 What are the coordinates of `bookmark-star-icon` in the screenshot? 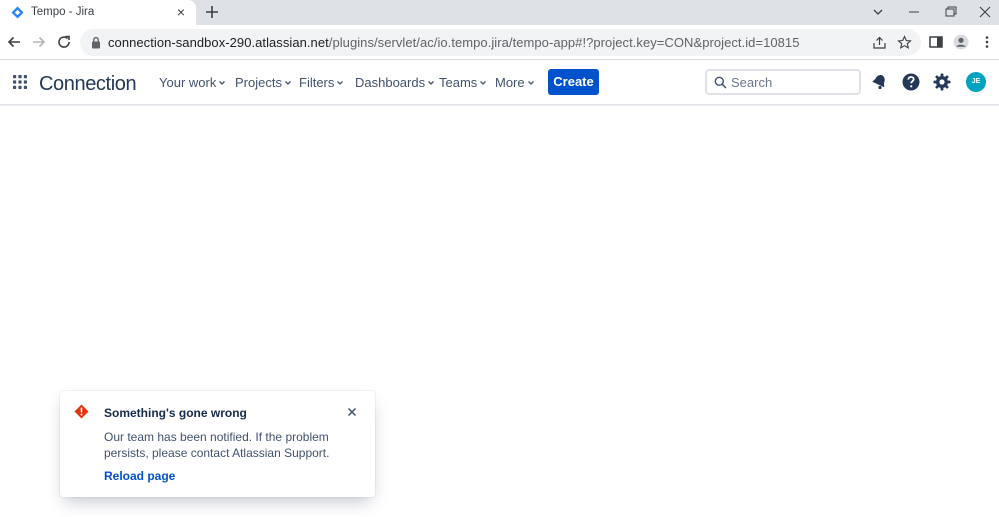 It's located at (904, 42).